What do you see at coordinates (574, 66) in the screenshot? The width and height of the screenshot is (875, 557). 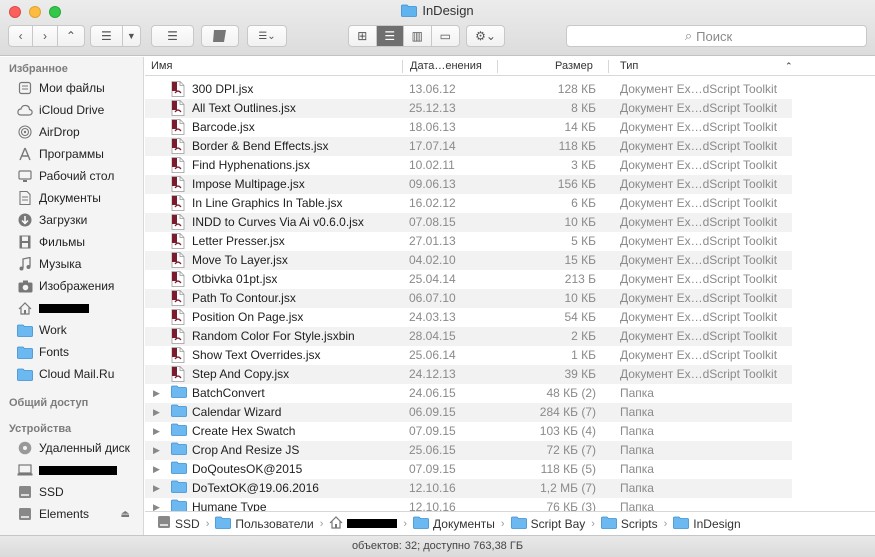 I see `column-size-header: Размер` at bounding box center [574, 66].